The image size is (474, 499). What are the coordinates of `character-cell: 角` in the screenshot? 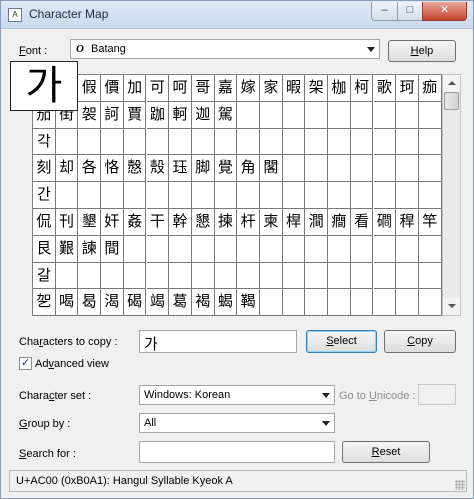 It's located at (248, 169).